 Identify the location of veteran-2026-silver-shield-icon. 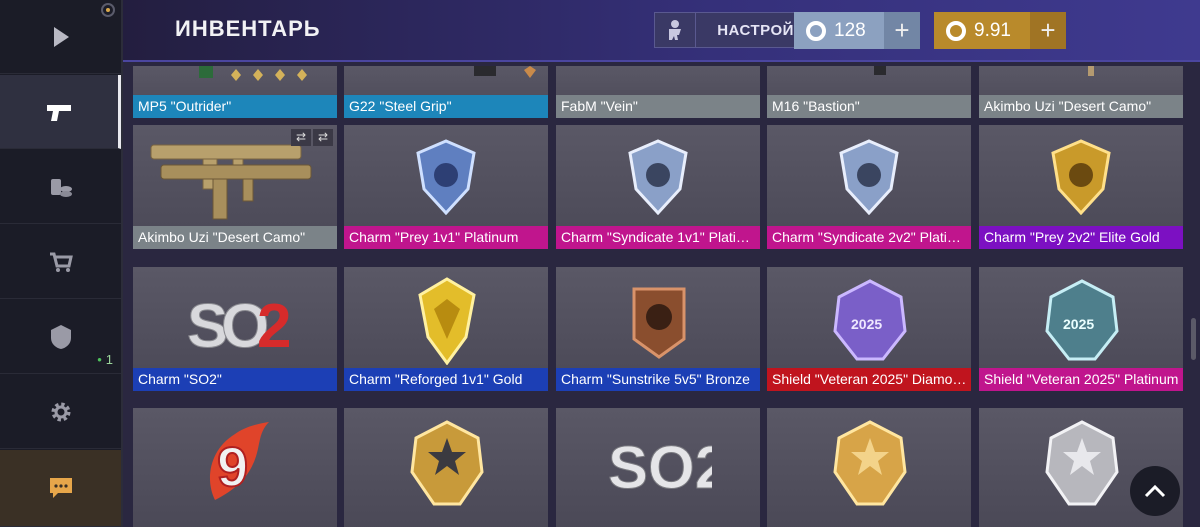
(1082, 463).